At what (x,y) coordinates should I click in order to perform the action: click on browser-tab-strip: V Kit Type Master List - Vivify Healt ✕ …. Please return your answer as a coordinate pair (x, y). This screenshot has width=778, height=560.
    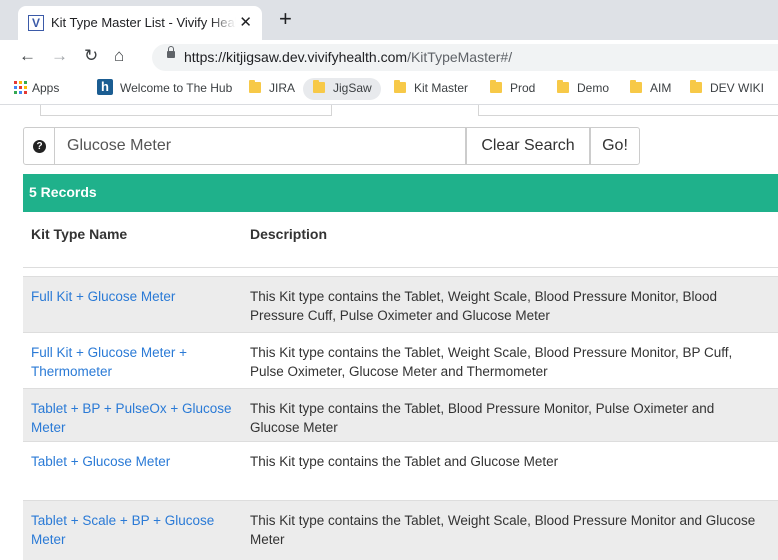
    Looking at the image, I should click on (389, 20).